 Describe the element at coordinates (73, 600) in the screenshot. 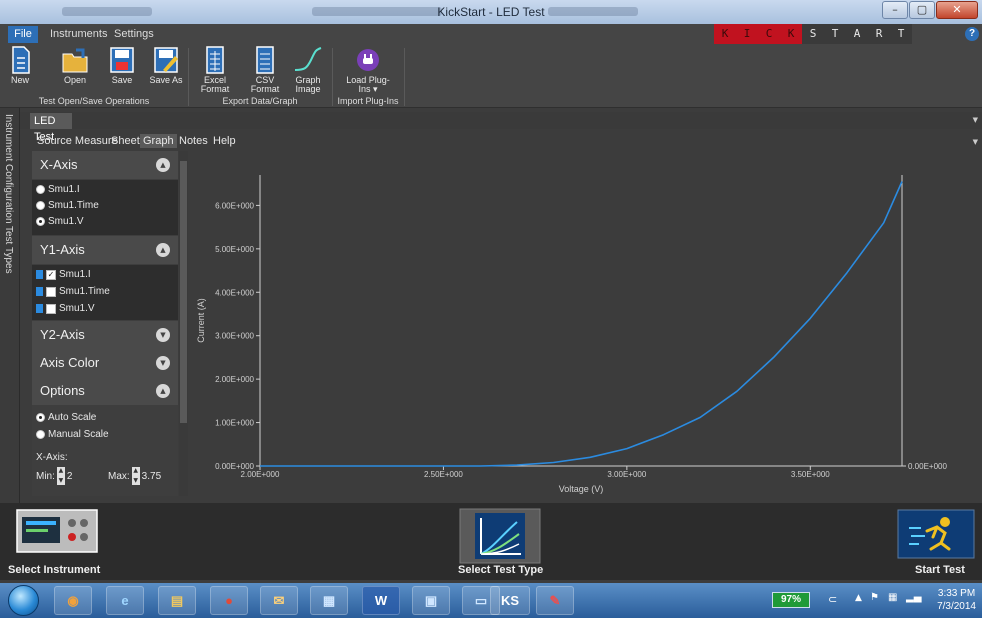

I see `outlook-icon: ◉` at that location.